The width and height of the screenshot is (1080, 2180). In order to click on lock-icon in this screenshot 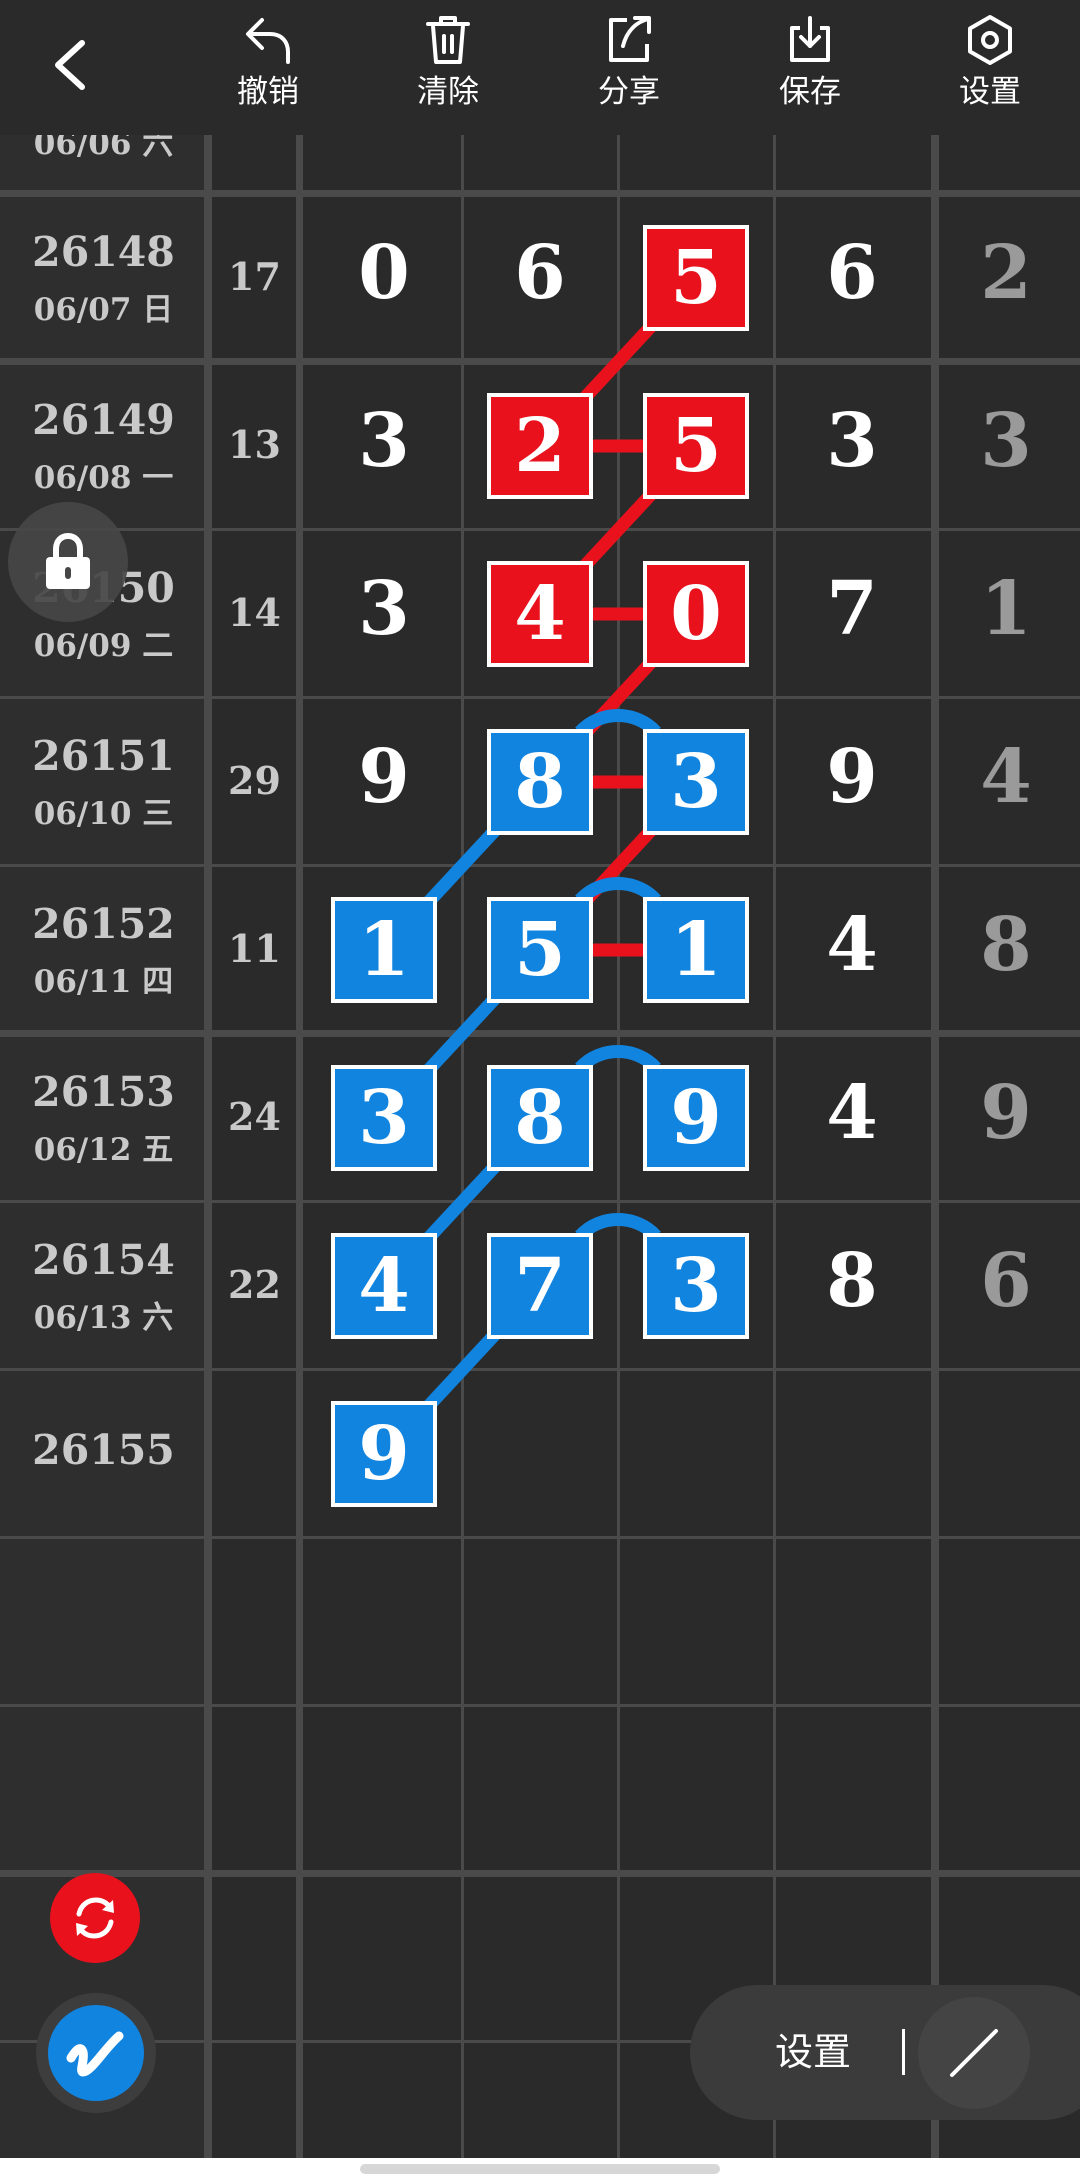, I will do `click(68, 560)`.